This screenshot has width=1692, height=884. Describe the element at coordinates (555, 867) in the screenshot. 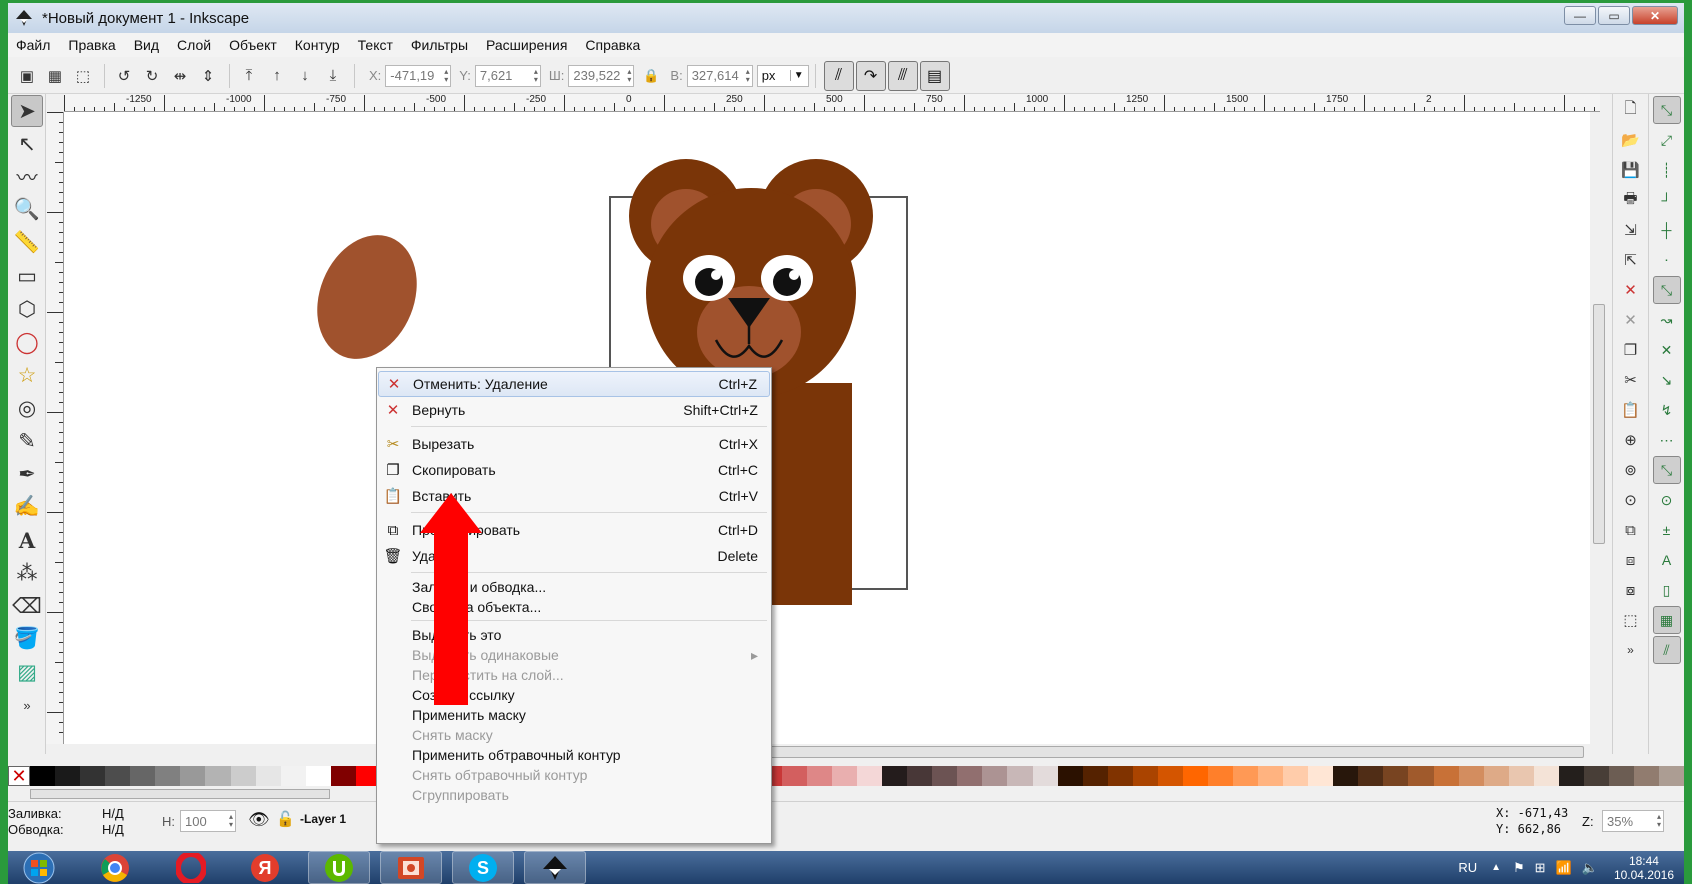

I see `inkscape-taskbar-icon` at that location.